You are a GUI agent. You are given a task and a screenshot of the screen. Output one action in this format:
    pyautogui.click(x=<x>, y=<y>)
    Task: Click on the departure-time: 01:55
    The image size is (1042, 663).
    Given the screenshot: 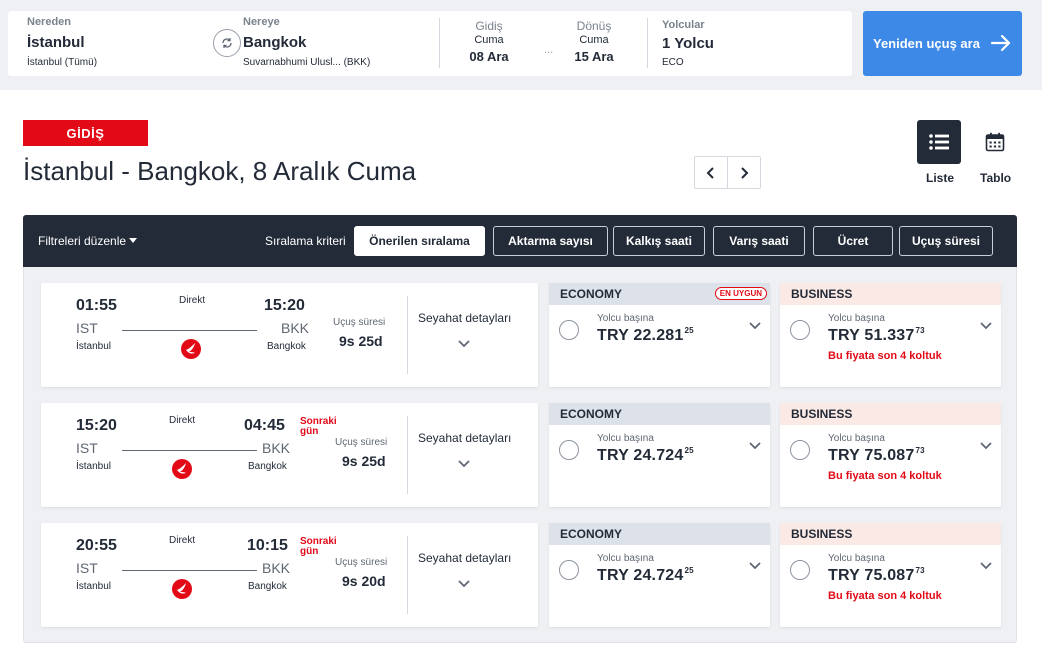 What is the action you would take?
    pyautogui.click(x=96, y=305)
    